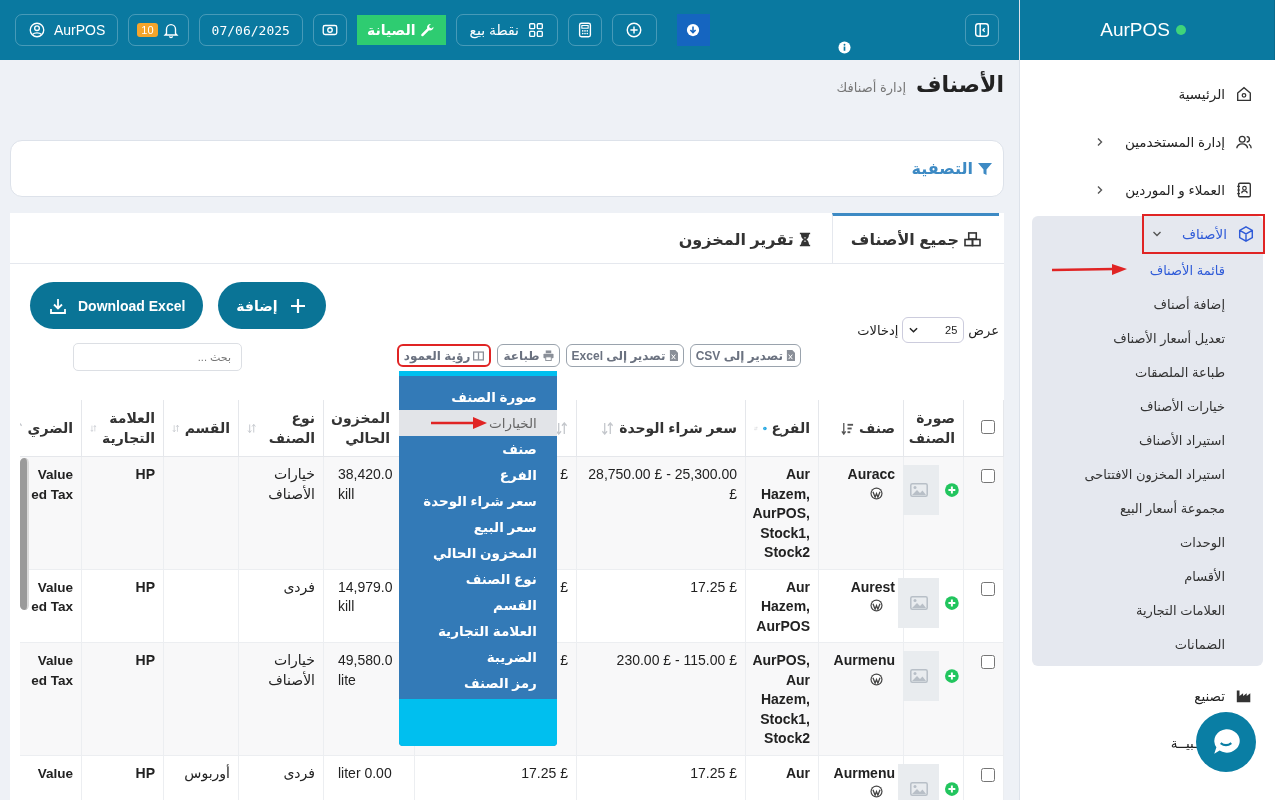  I want to click on submenu-item: الوحدات, so click(1221, 543).